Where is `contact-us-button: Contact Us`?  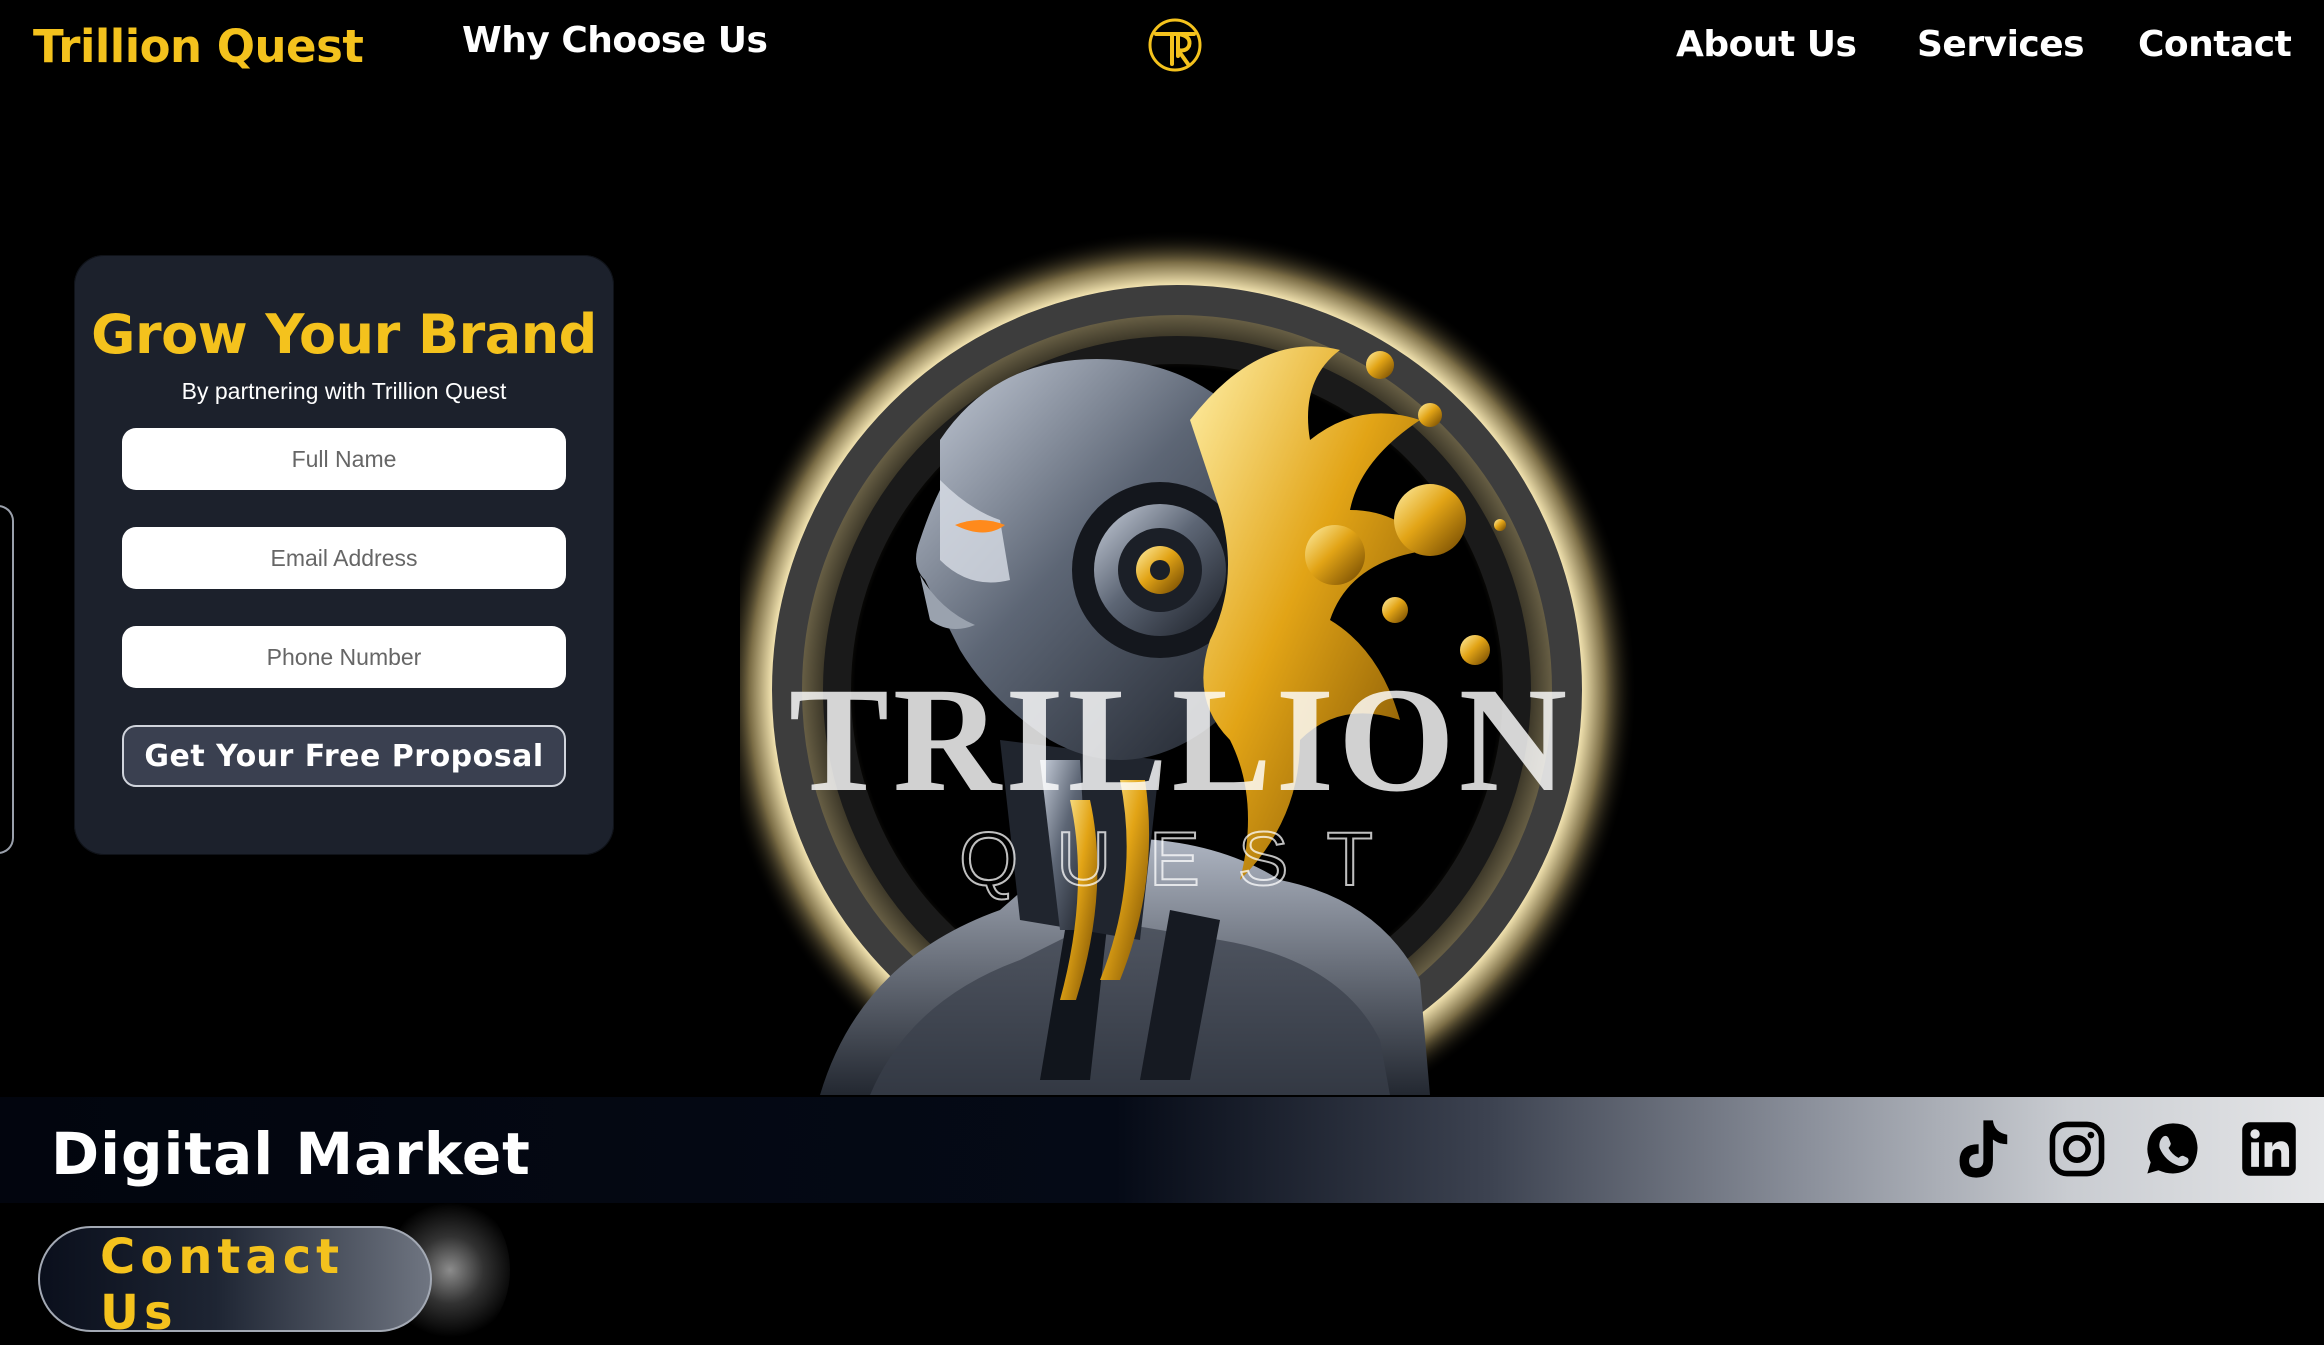
contact-us-button: Contact Us is located at coordinates (235, 1283).